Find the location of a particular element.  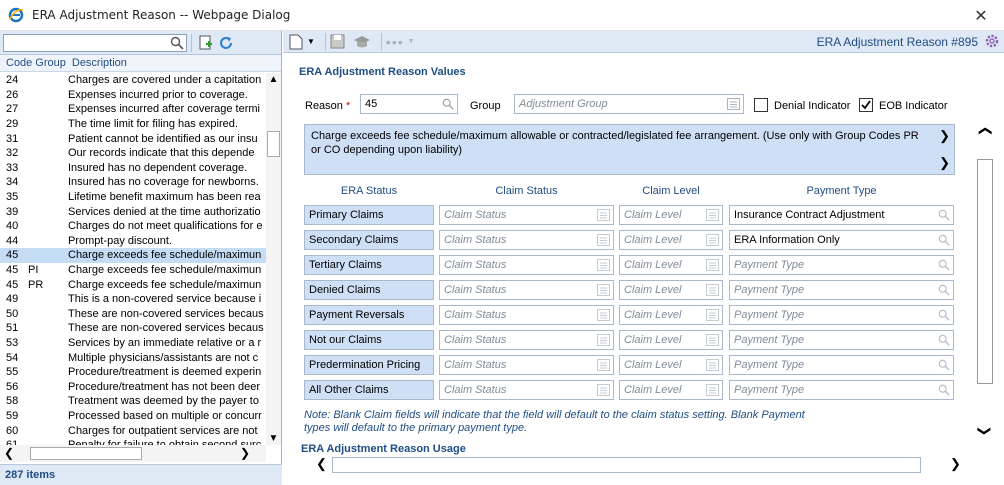

more-options-icon: ••• is located at coordinates (395, 42).